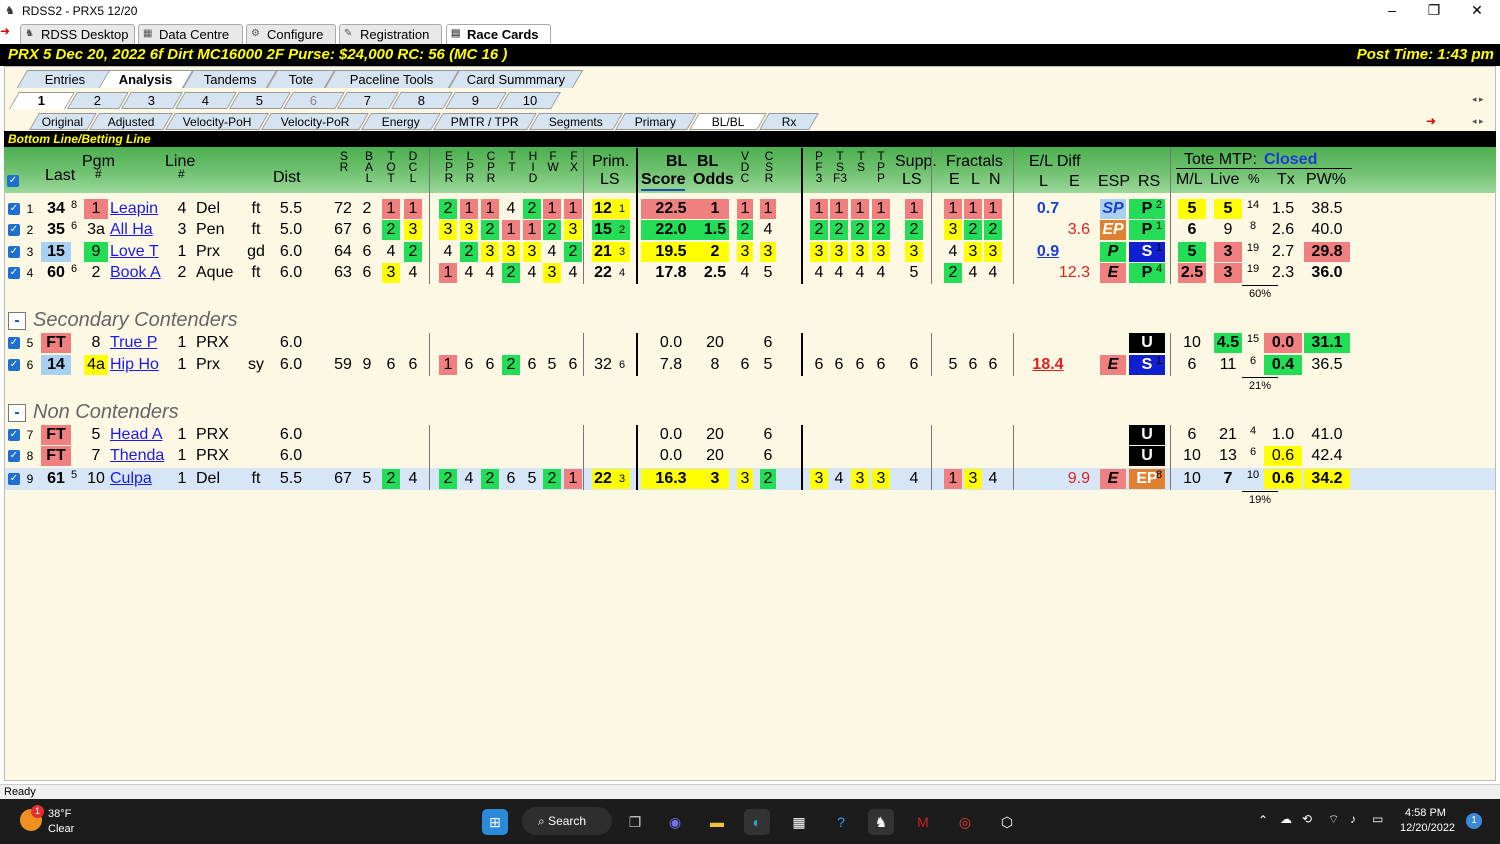 Image resolution: width=1500 pixels, height=844 pixels. I want to click on horse-name-link: True P, so click(138, 343).